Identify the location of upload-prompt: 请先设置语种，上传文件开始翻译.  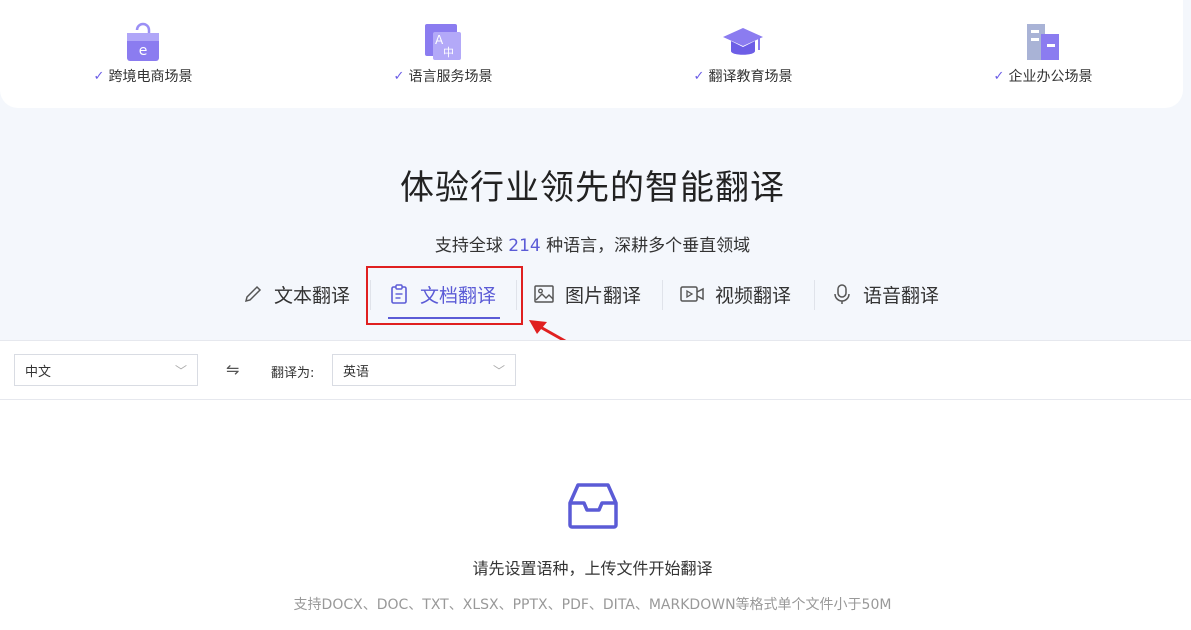
(592, 568).